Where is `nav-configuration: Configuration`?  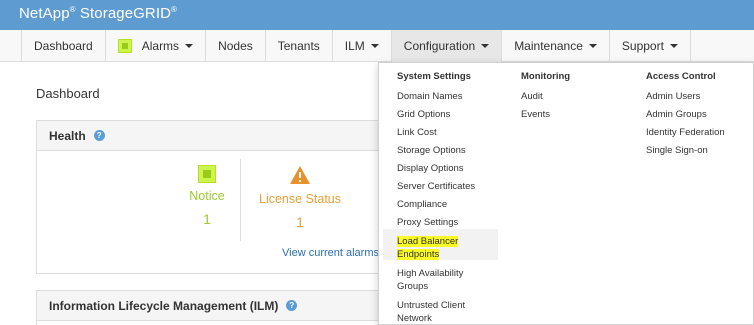 nav-configuration: Configuration is located at coordinates (447, 46).